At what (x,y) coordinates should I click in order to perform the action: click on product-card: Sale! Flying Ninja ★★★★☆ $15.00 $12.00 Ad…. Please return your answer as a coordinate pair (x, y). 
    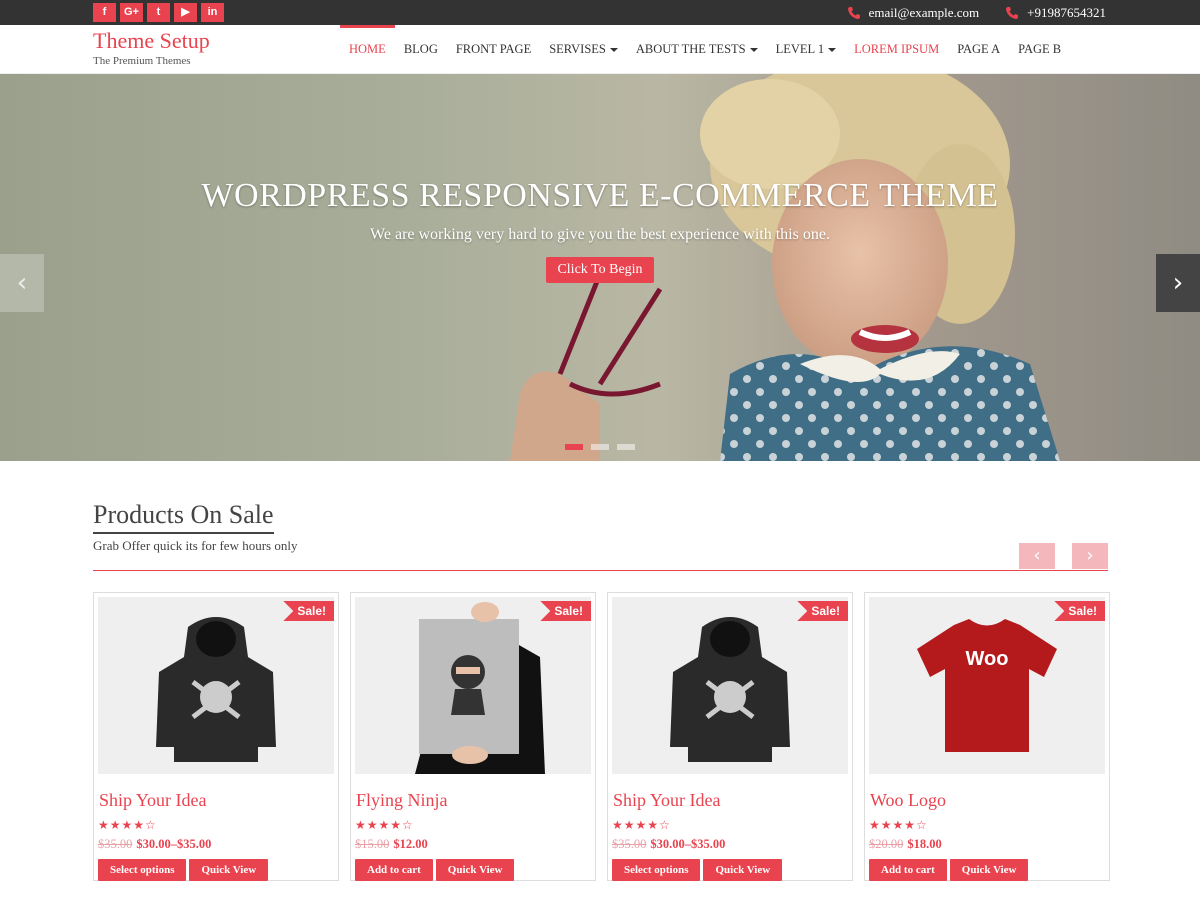
    Looking at the image, I should click on (473, 736).